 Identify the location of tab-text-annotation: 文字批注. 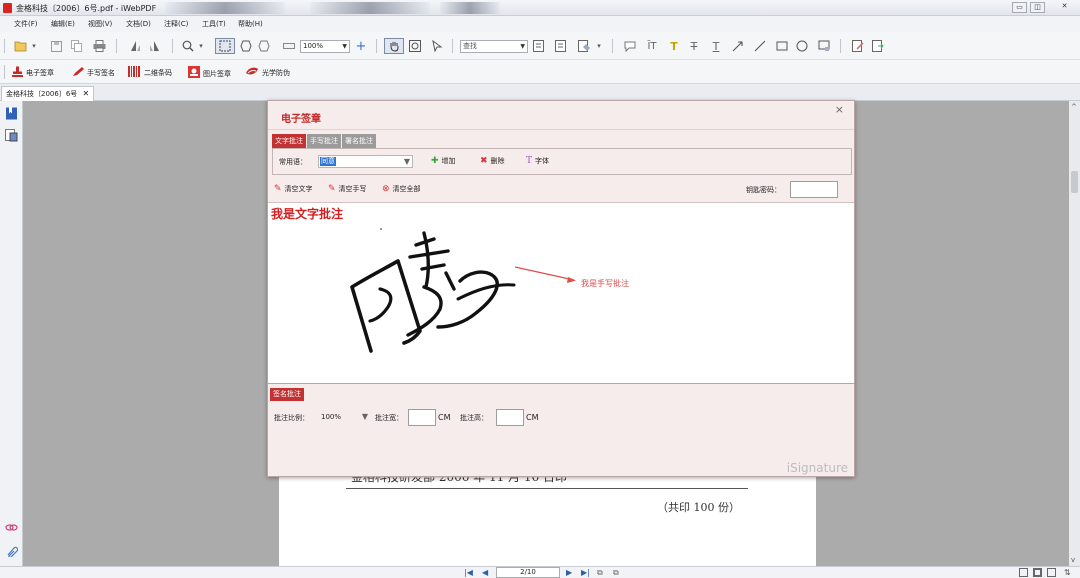
(289, 141).